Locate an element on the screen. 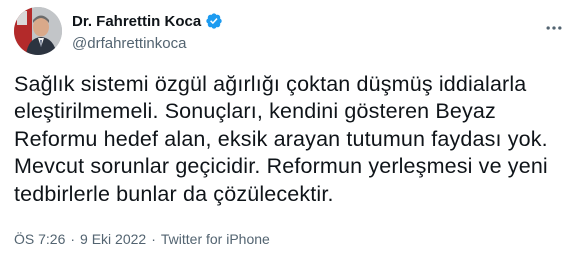 The width and height of the screenshot is (585, 259). author-display-name: Dr. Fahrettin Koca is located at coordinates (136, 21).